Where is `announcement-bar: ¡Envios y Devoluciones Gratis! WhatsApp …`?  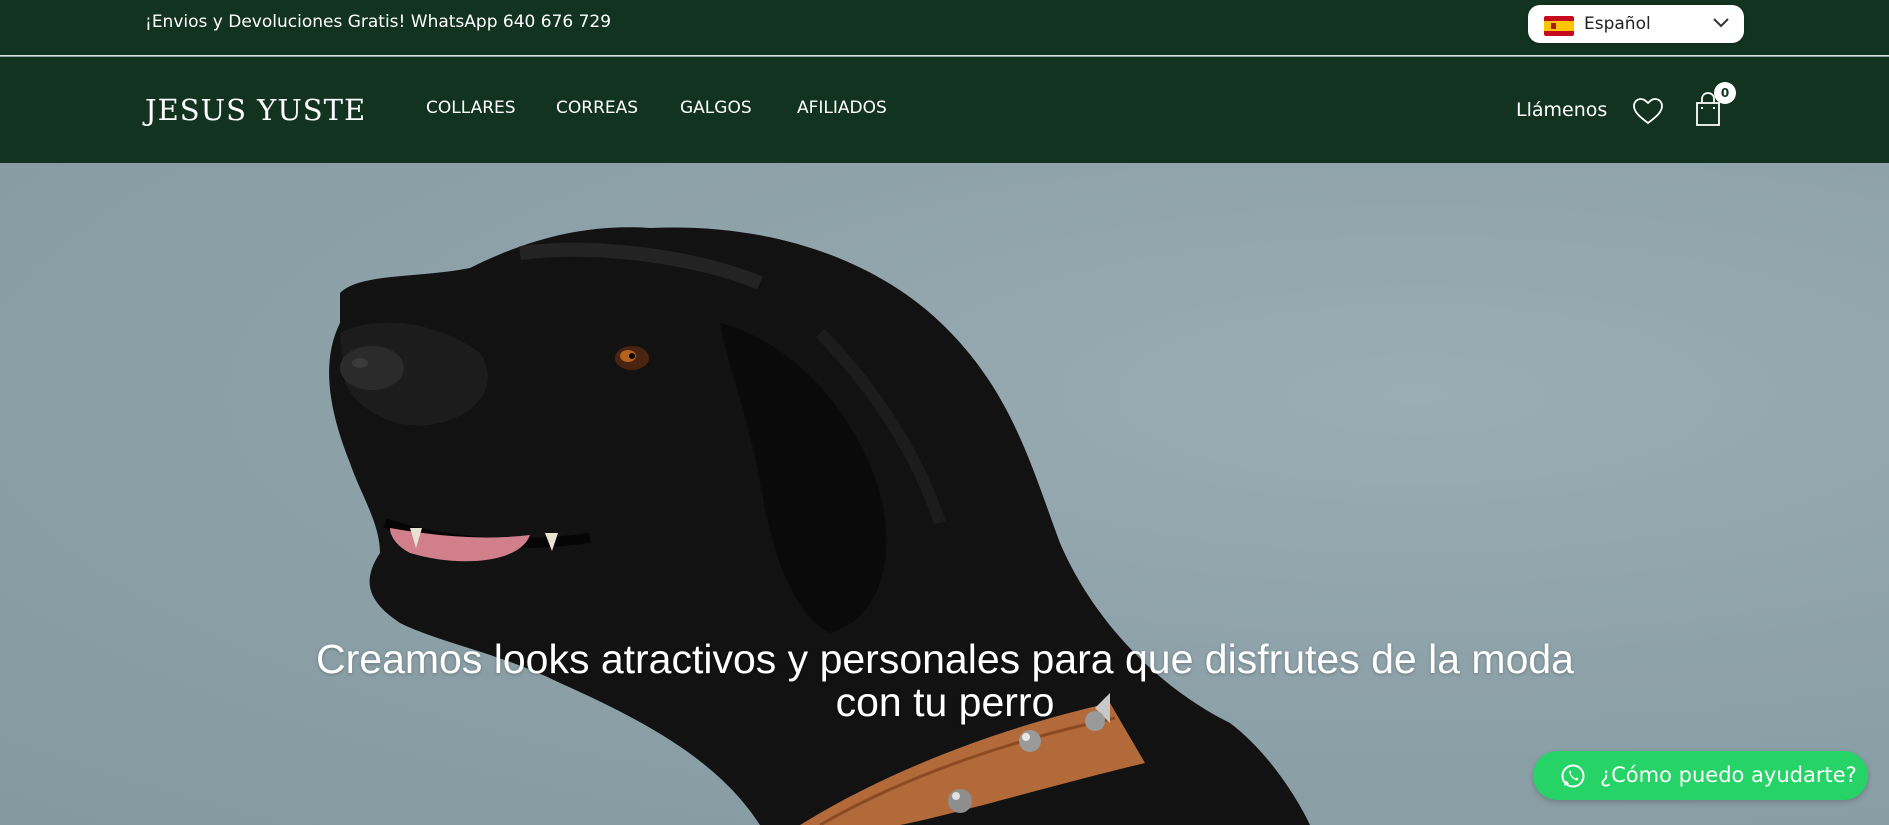 announcement-bar: ¡Envios y Devoluciones Gratis! WhatsApp … is located at coordinates (944, 28).